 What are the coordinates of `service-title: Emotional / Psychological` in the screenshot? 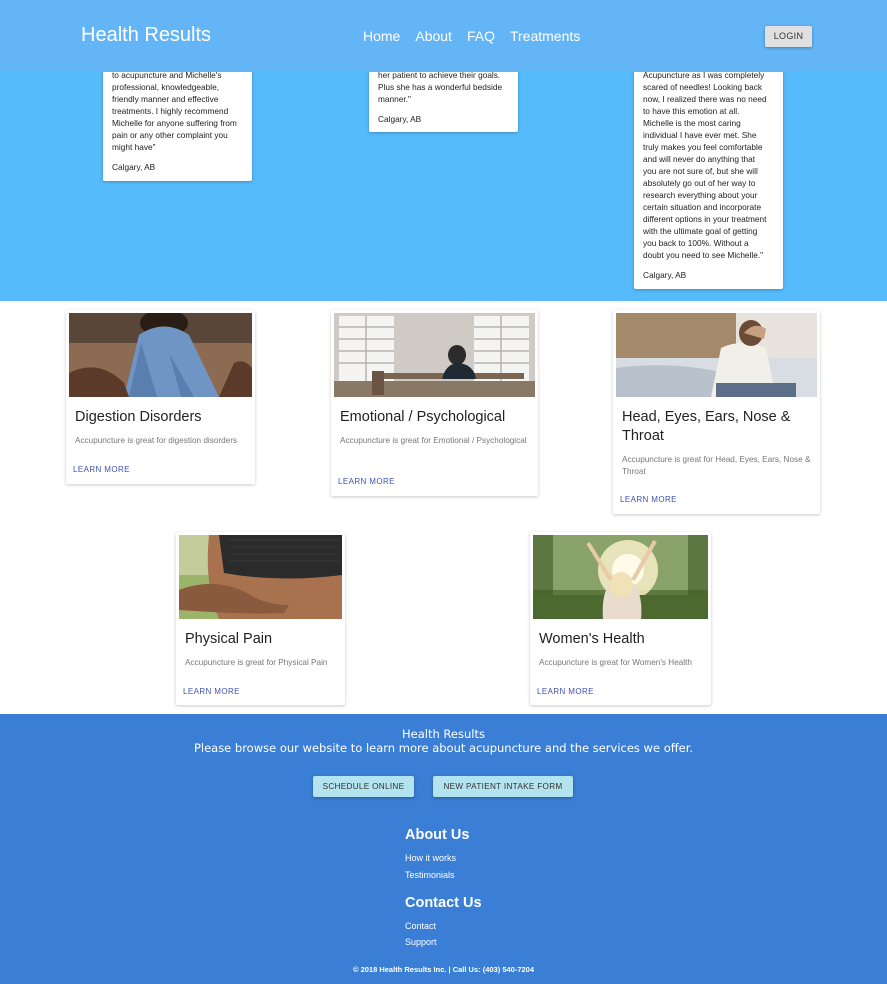 It's located at (423, 417).